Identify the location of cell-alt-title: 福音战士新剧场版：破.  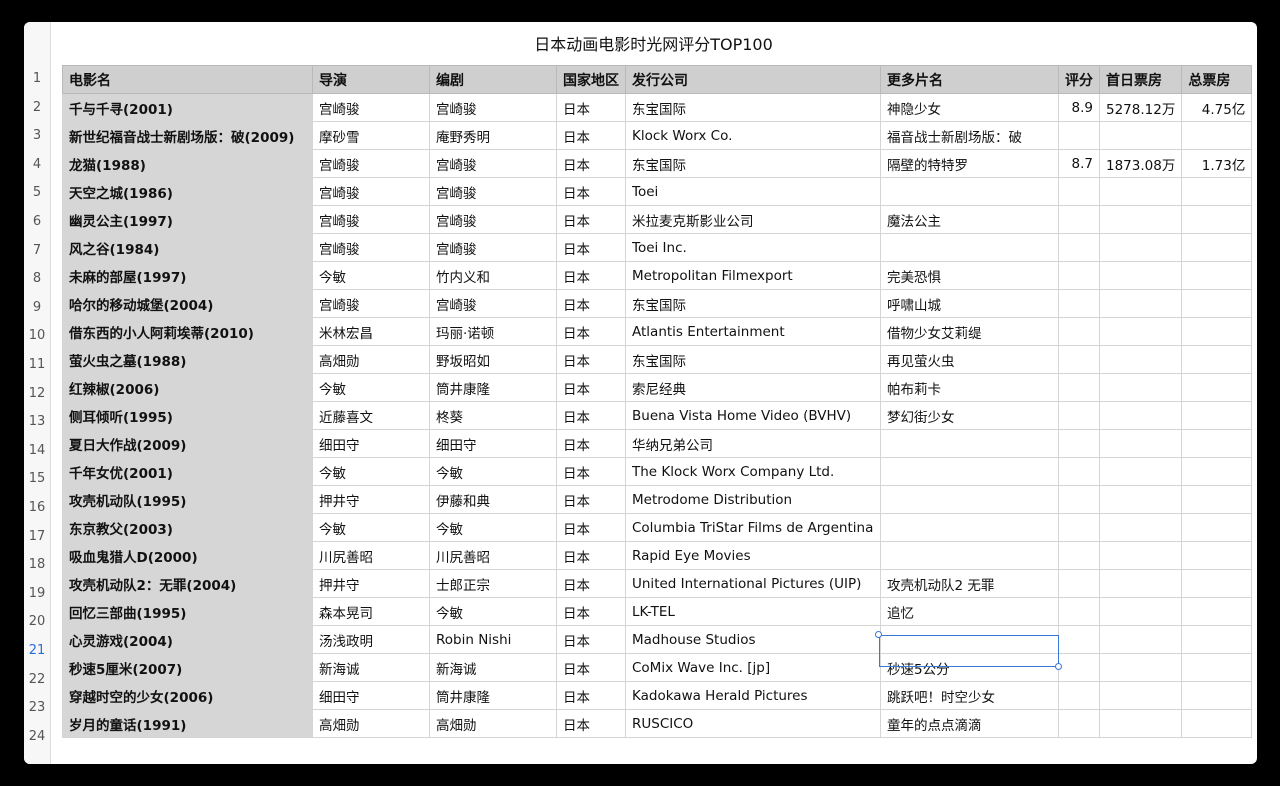
(969, 135).